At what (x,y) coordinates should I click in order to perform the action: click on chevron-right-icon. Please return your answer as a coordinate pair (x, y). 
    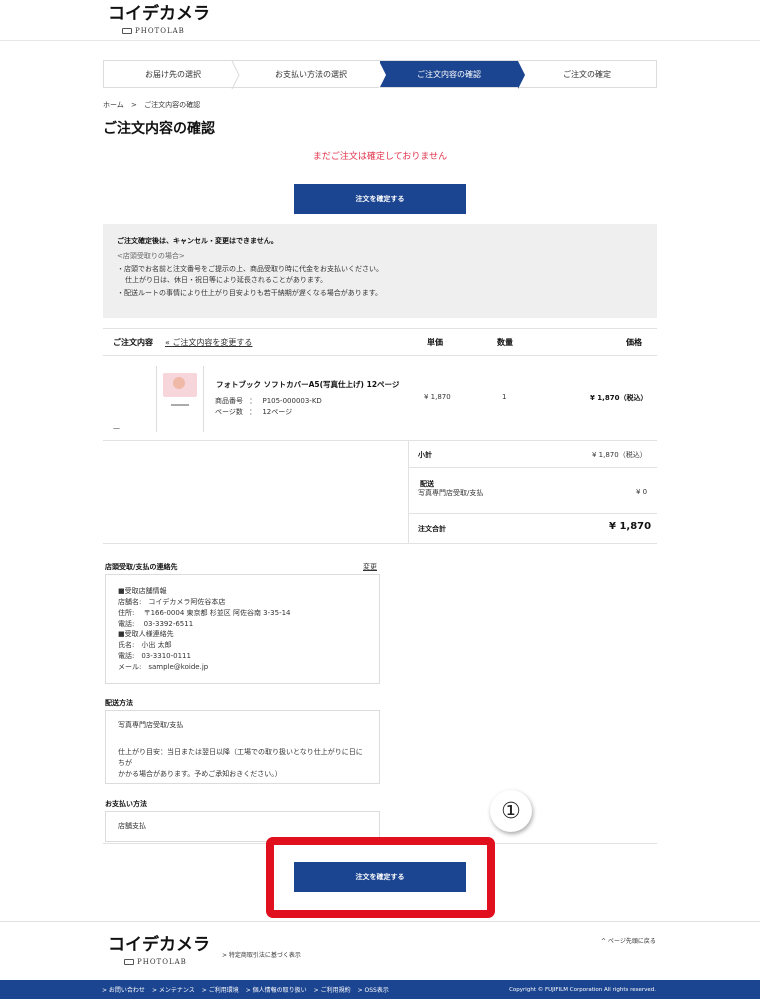
    Looking at the image, I should click on (235, 75).